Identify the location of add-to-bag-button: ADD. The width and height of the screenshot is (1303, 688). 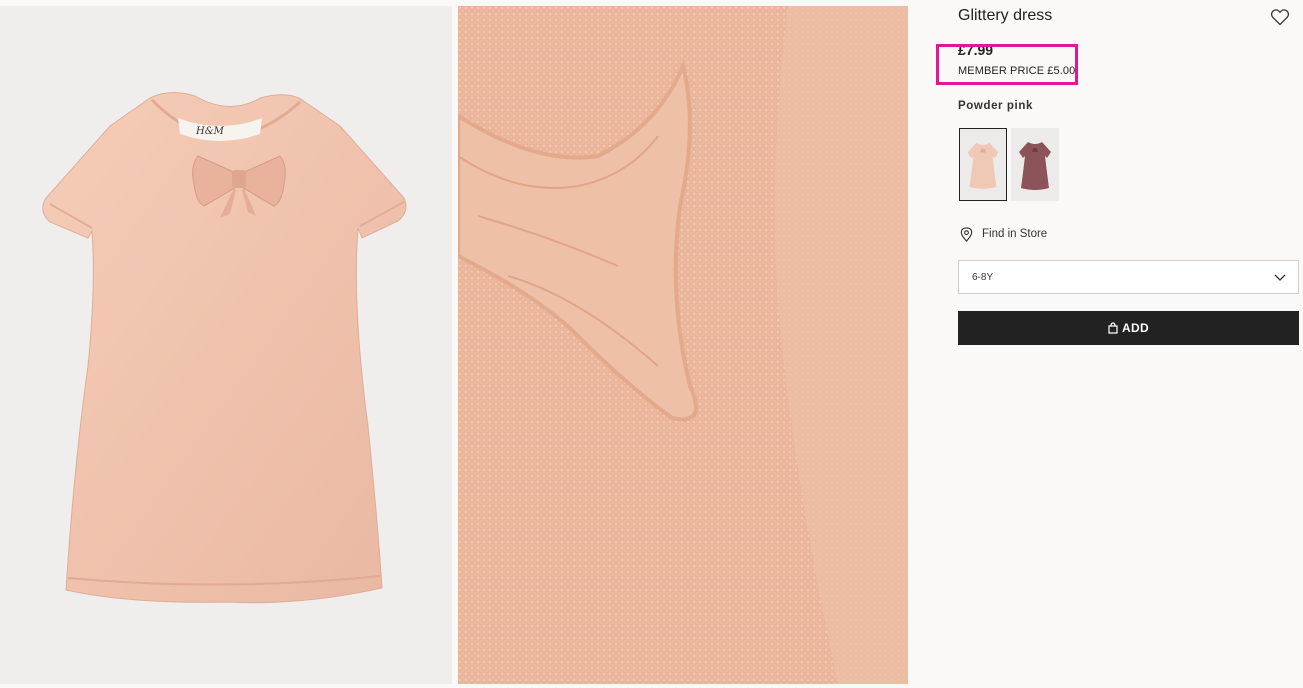
(1128, 328).